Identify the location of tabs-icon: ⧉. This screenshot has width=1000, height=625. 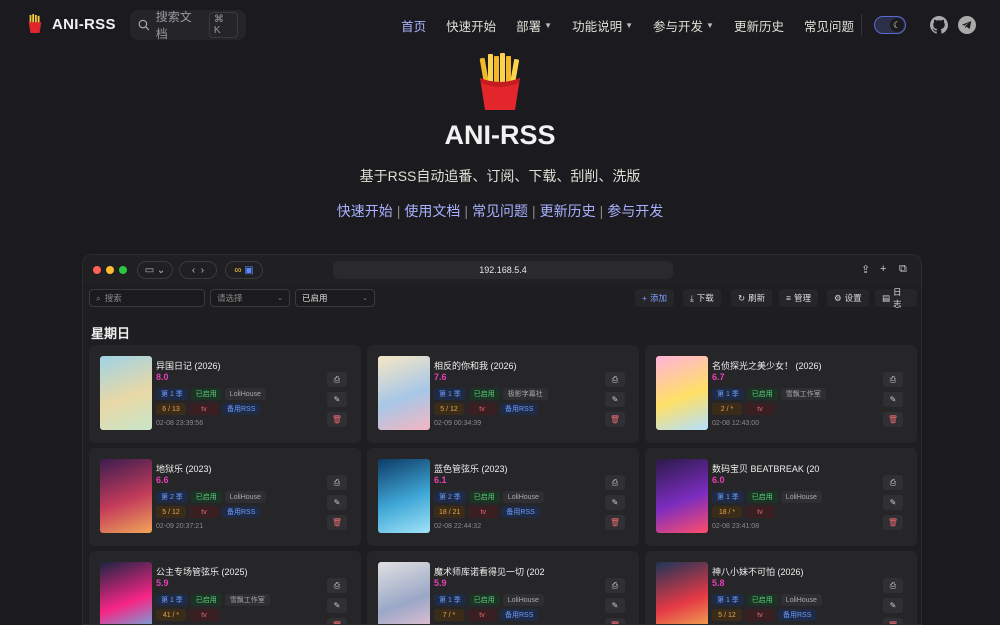
(903, 269).